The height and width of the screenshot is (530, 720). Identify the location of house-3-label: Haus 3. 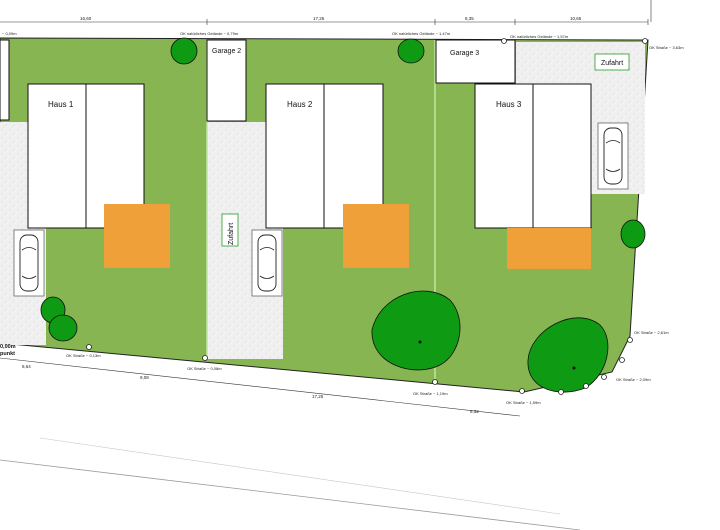
(509, 104).